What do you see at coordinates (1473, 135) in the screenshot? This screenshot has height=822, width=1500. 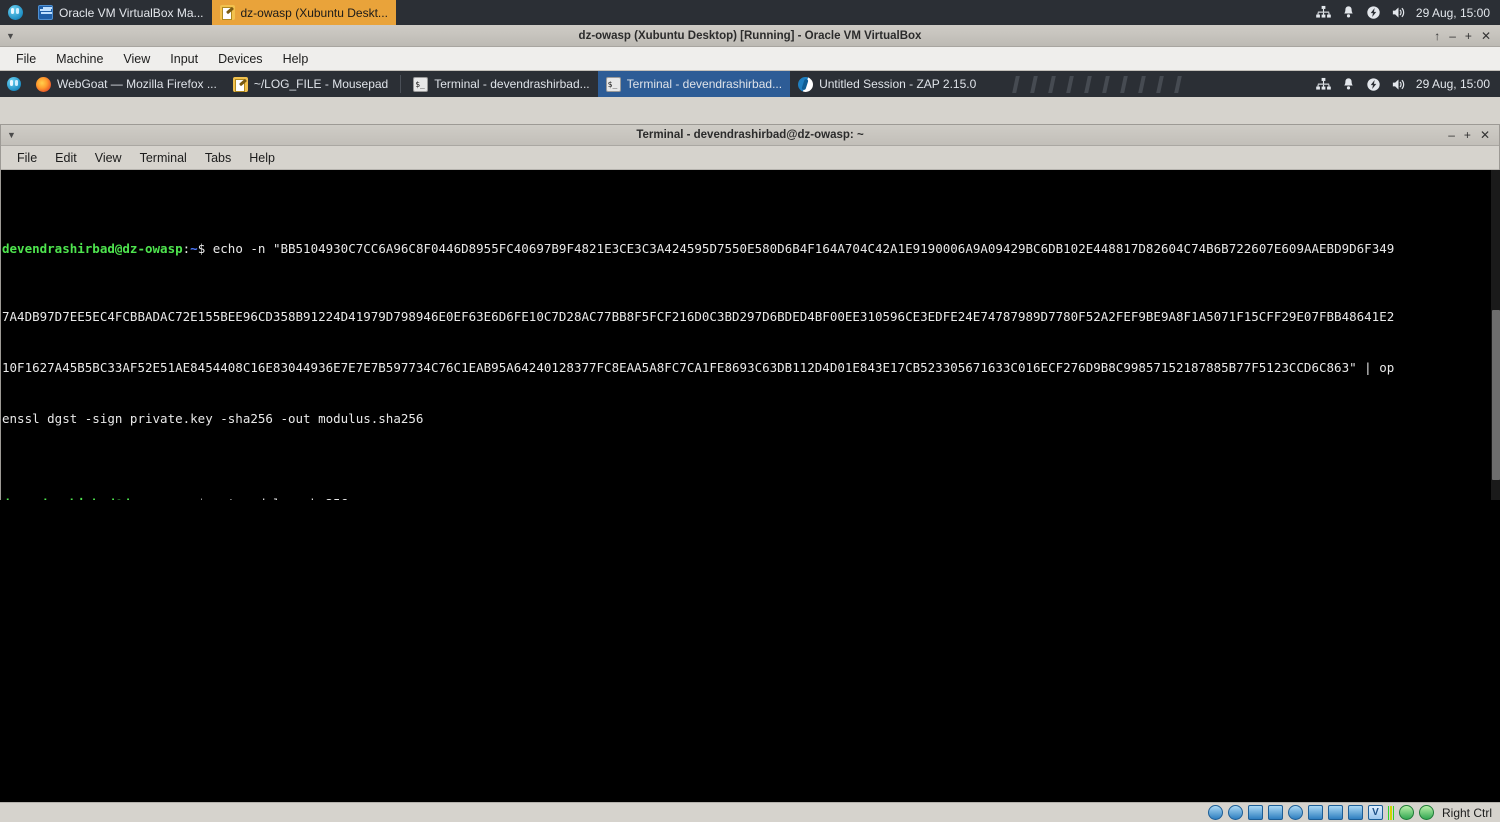 I see `terminal-window-controls: ‒ + ✕` at bounding box center [1473, 135].